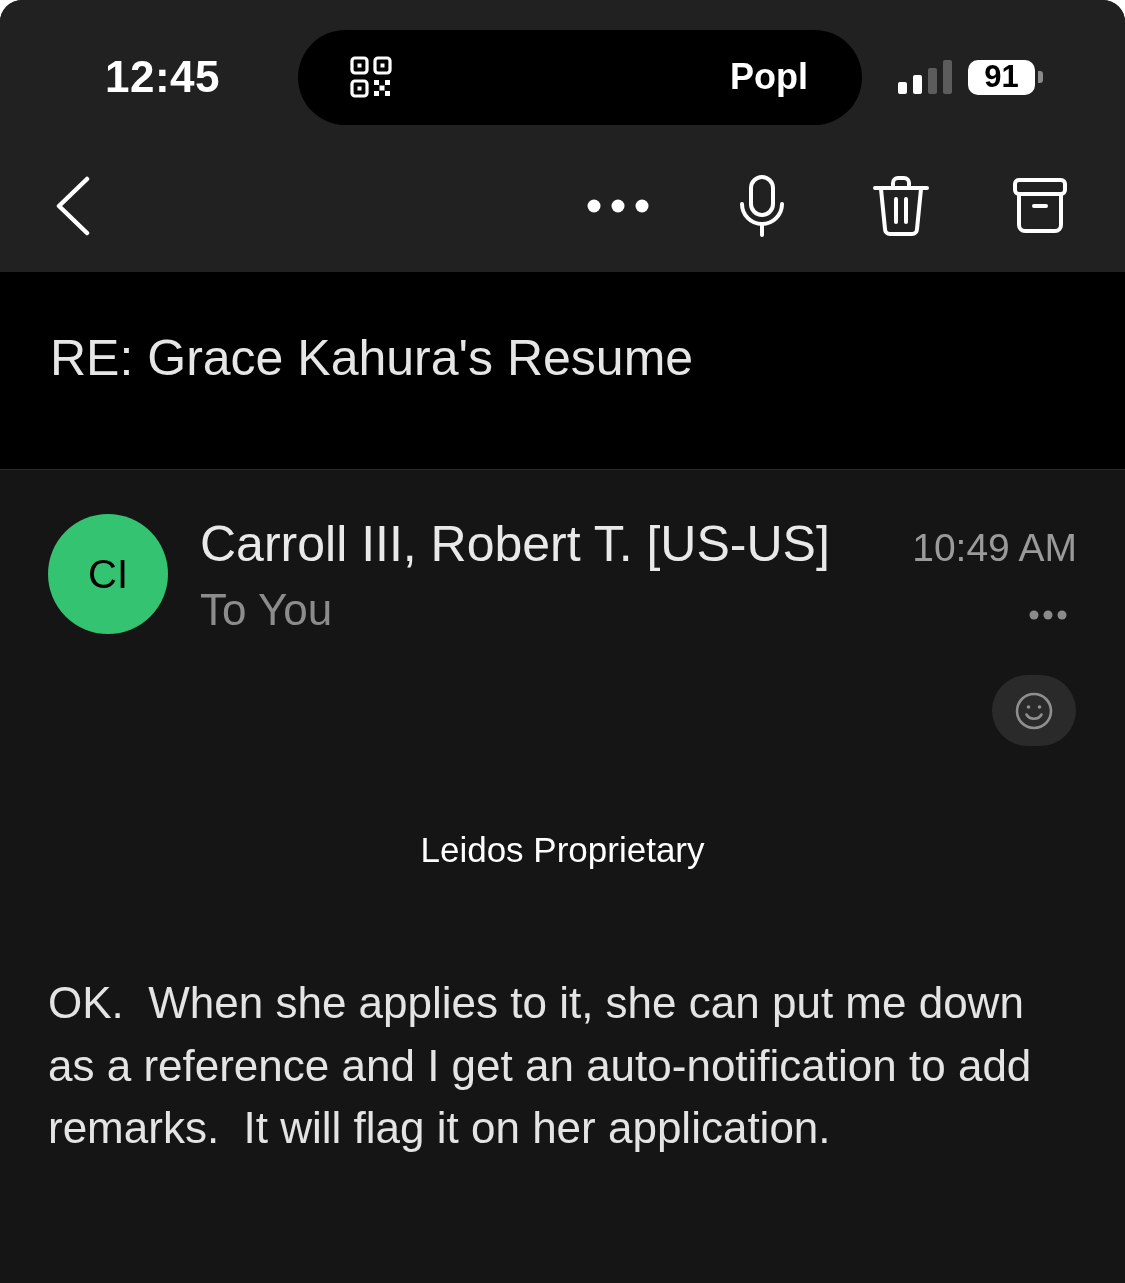  Describe the element at coordinates (1001, 77) in the screenshot. I see `battery-percentage: 91` at that location.